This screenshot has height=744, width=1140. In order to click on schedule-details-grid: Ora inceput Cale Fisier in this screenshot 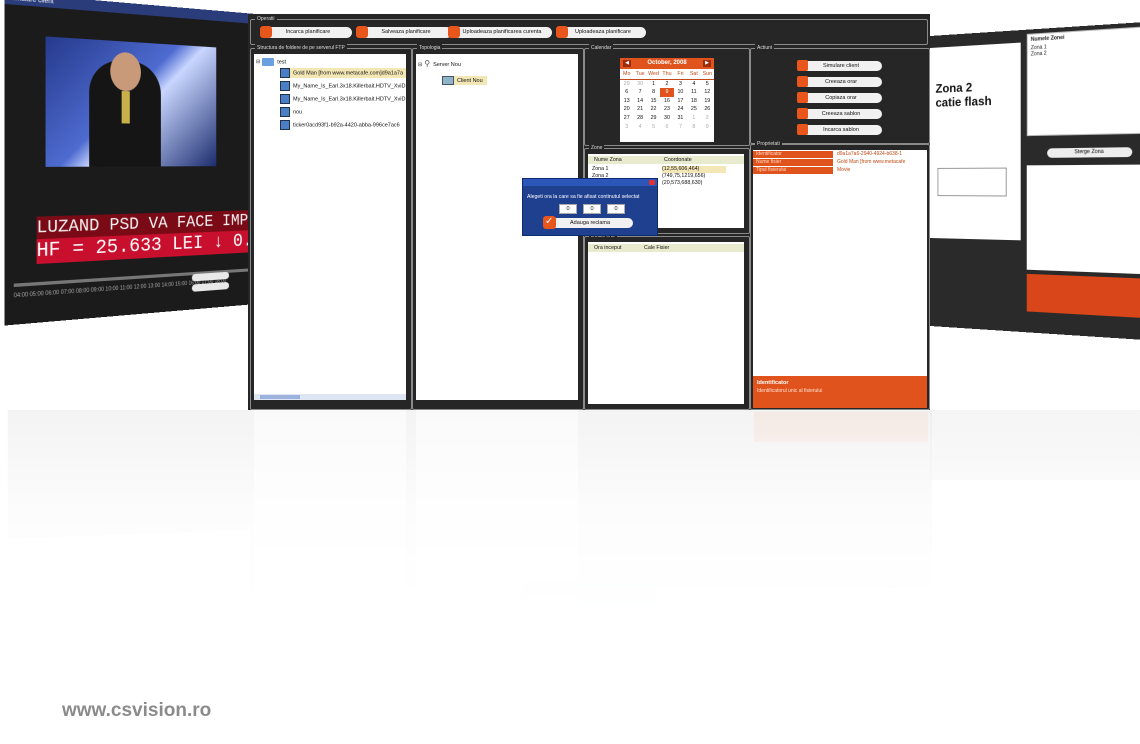, I will do `click(666, 323)`.